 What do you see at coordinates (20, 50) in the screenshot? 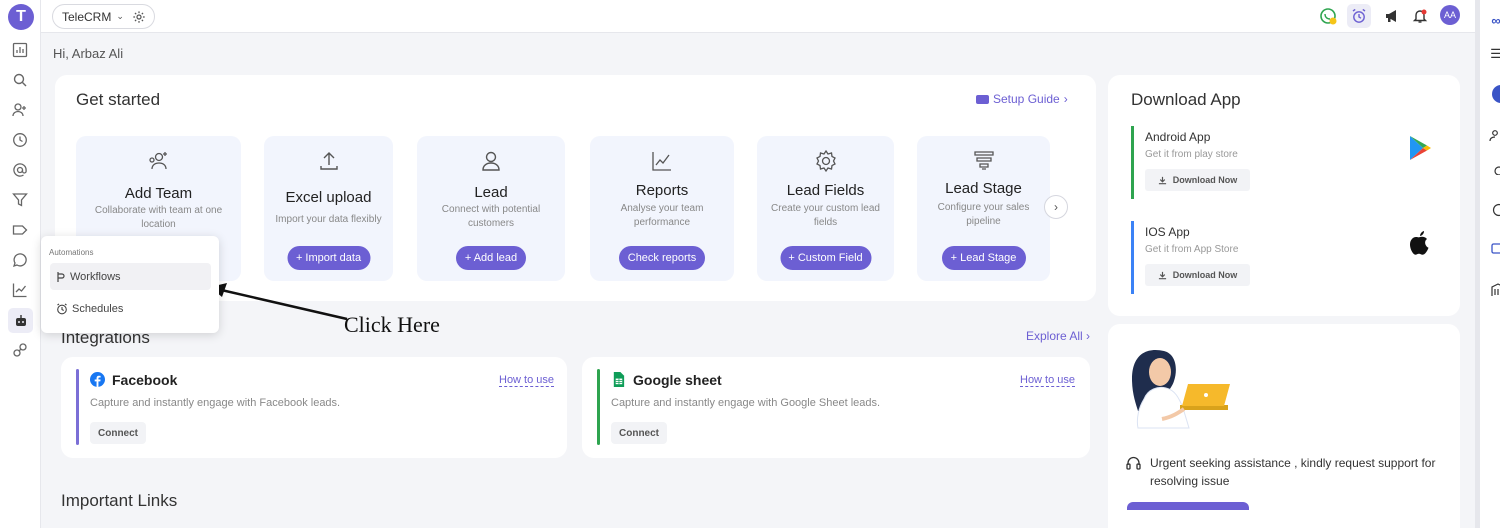
I see `dashboard-icon` at bounding box center [20, 50].